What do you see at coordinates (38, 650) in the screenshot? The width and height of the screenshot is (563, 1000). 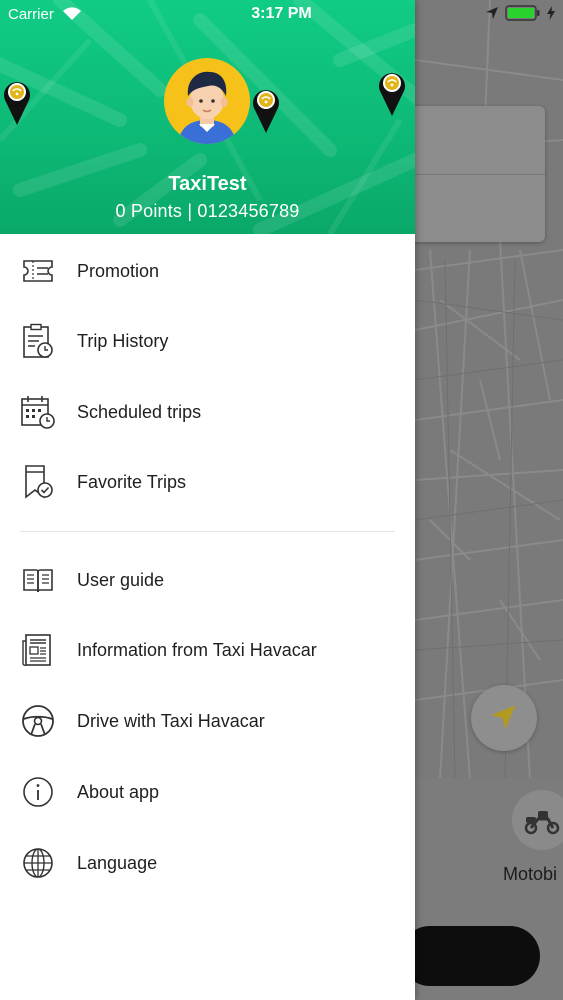 I see `newspaper-icon` at bounding box center [38, 650].